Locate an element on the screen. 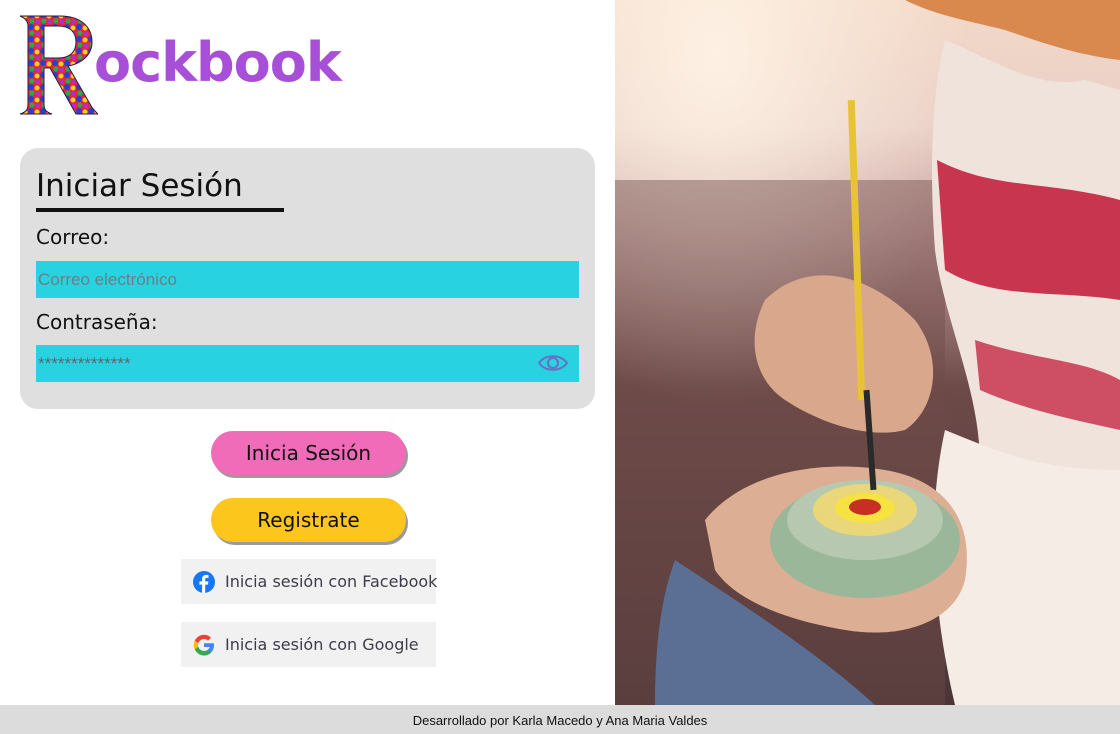  register-button: Registrate is located at coordinates (308, 520).